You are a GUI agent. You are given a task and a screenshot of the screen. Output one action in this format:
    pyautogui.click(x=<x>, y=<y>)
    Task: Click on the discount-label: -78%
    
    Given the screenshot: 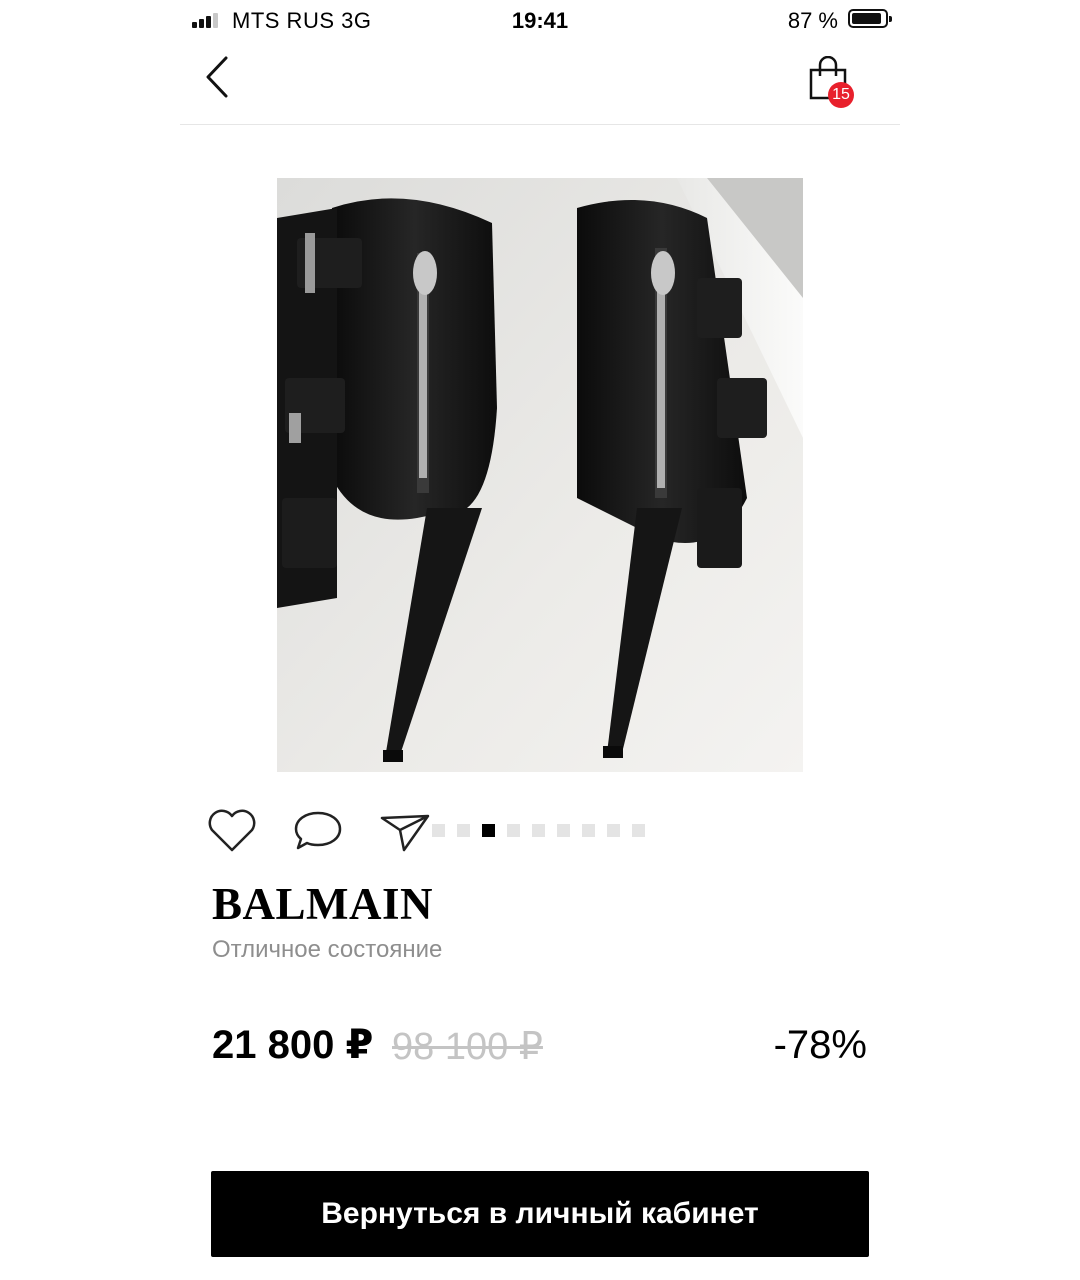 What is the action you would take?
    pyautogui.click(x=820, y=1045)
    